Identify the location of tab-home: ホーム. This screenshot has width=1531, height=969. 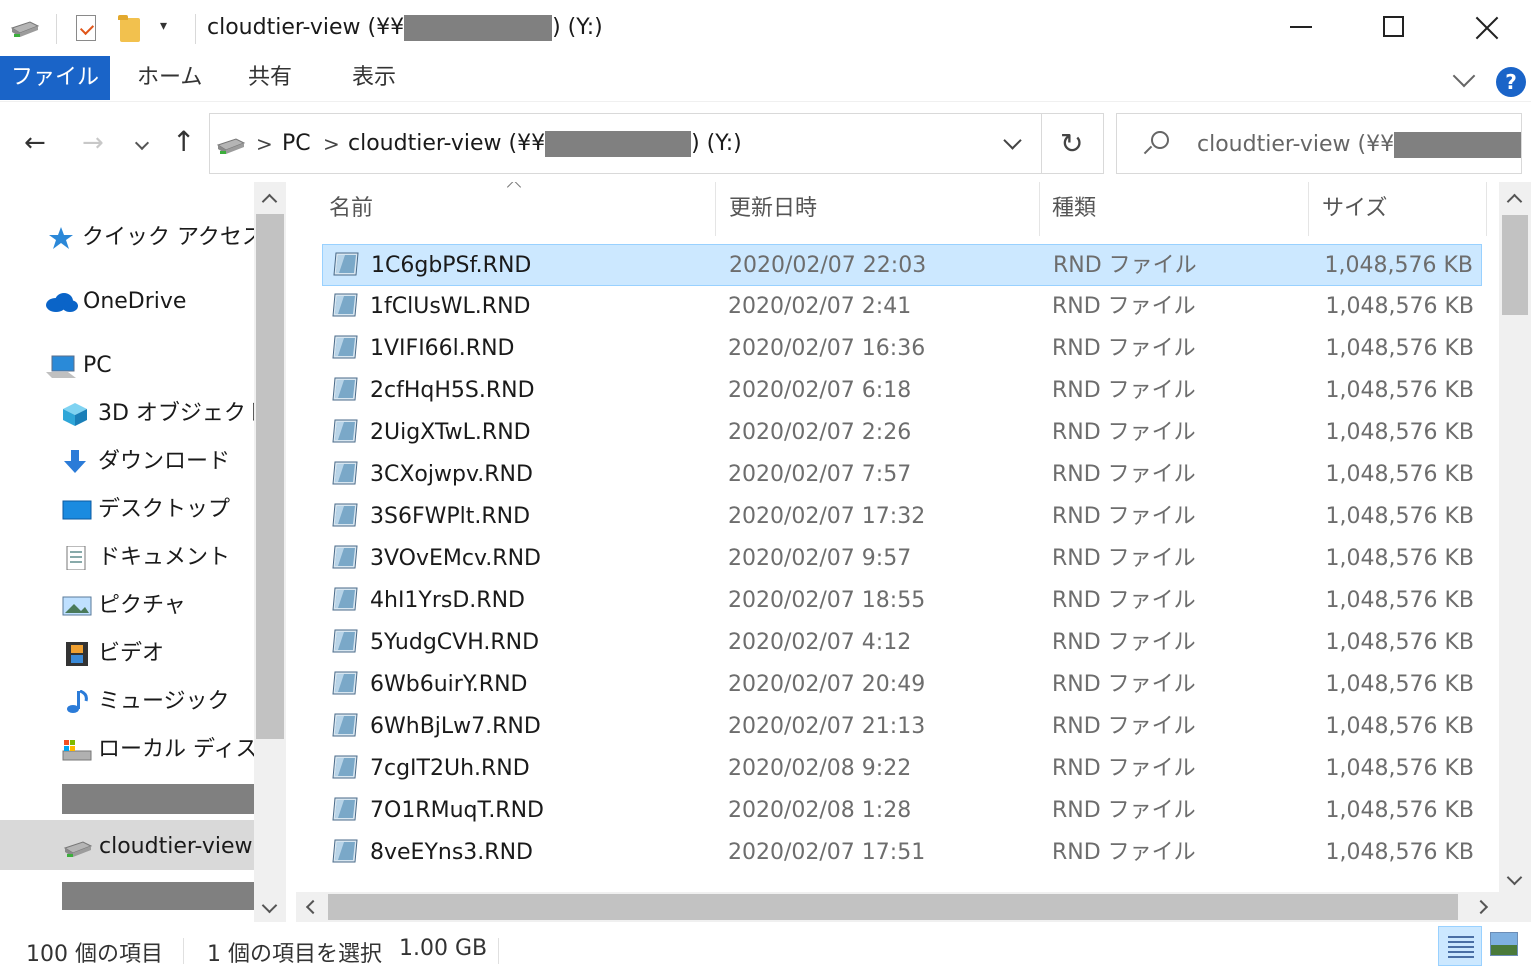
(169, 78).